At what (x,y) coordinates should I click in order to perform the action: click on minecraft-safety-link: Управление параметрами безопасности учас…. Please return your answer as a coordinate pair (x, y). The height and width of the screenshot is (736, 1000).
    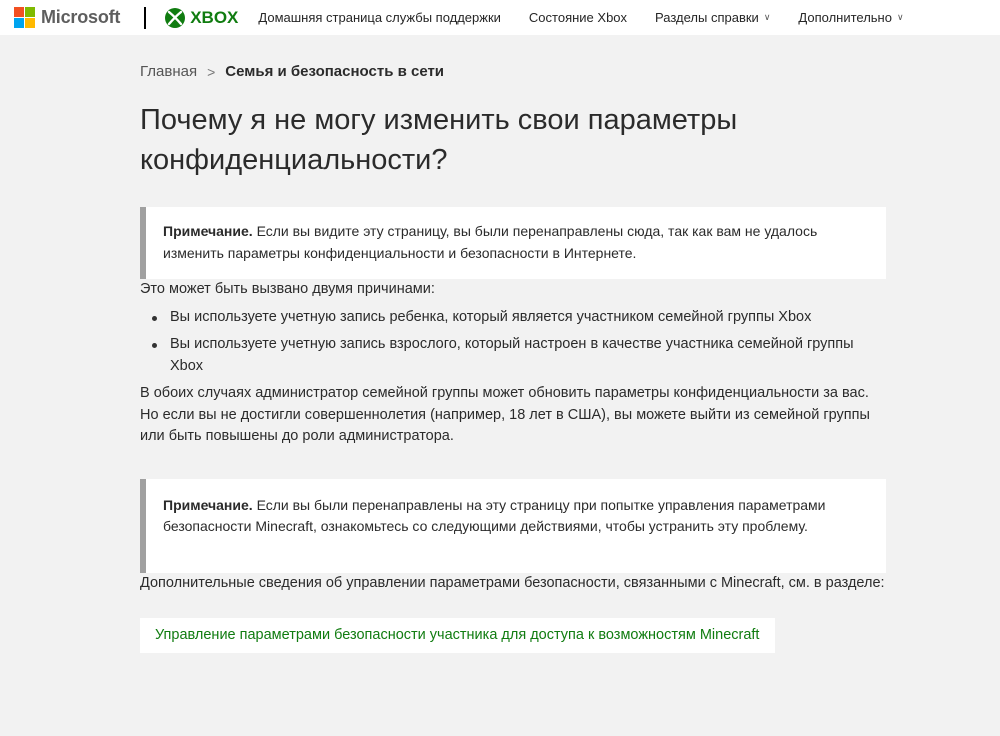
    Looking at the image, I should click on (458, 635).